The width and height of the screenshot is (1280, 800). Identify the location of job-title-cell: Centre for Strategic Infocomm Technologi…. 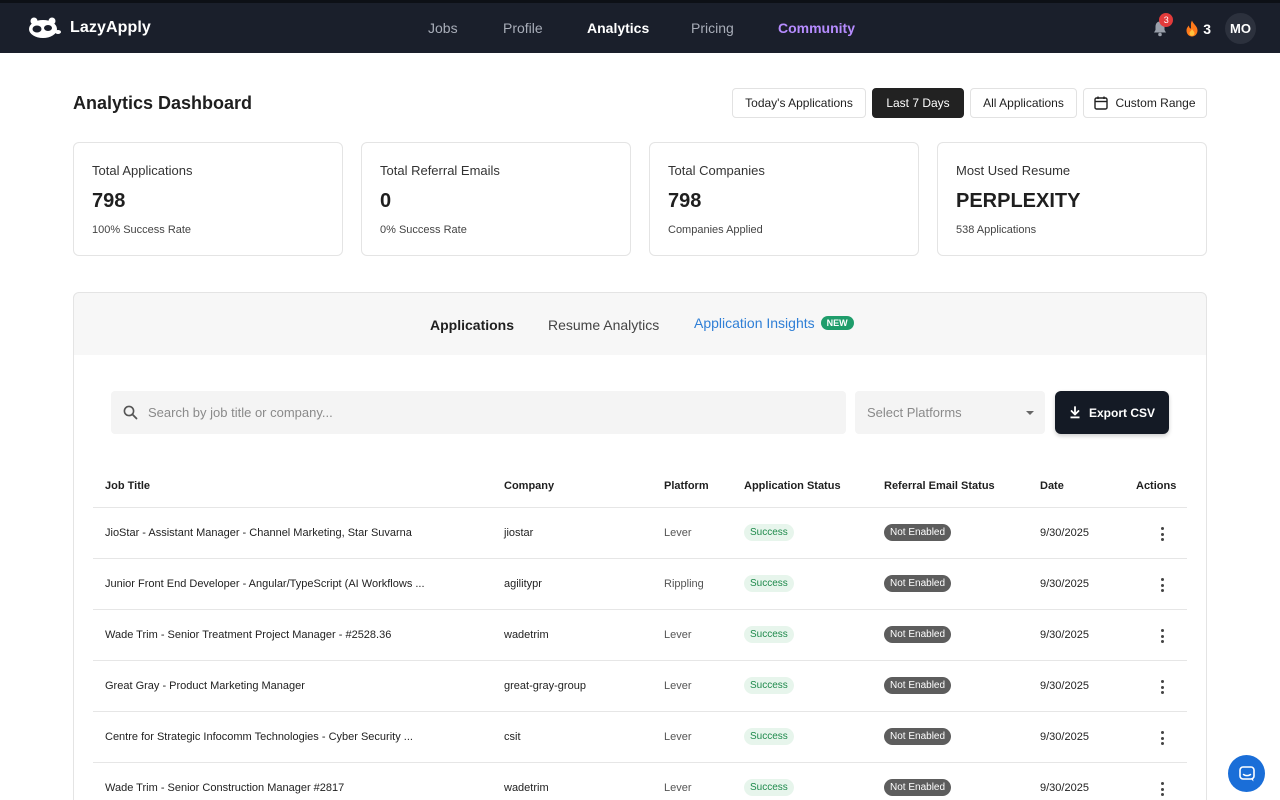
(259, 737).